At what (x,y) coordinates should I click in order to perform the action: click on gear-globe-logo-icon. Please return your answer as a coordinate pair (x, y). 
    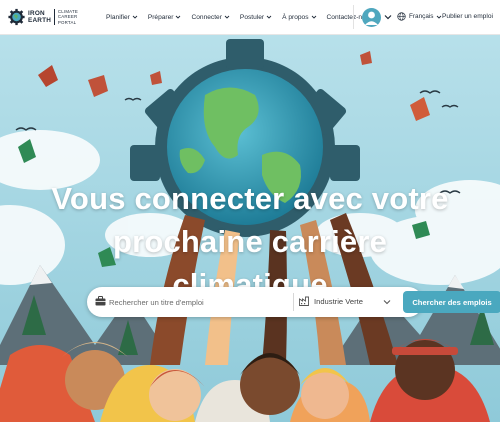
    Looking at the image, I should click on (16, 17).